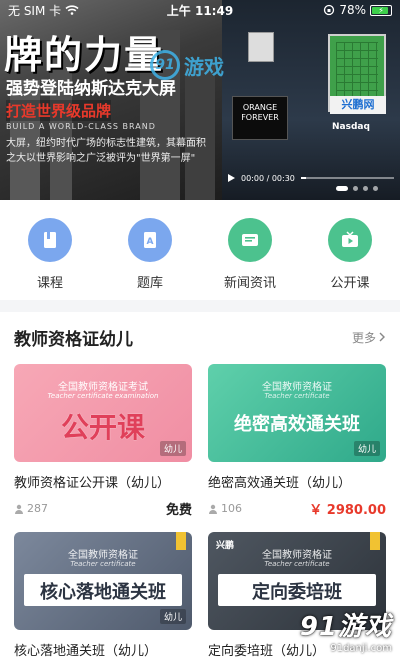 This screenshot has width=400, height=660. Describe the element at coordinates (350, 240) in the screenshot. I see `tv-icon` at that location.